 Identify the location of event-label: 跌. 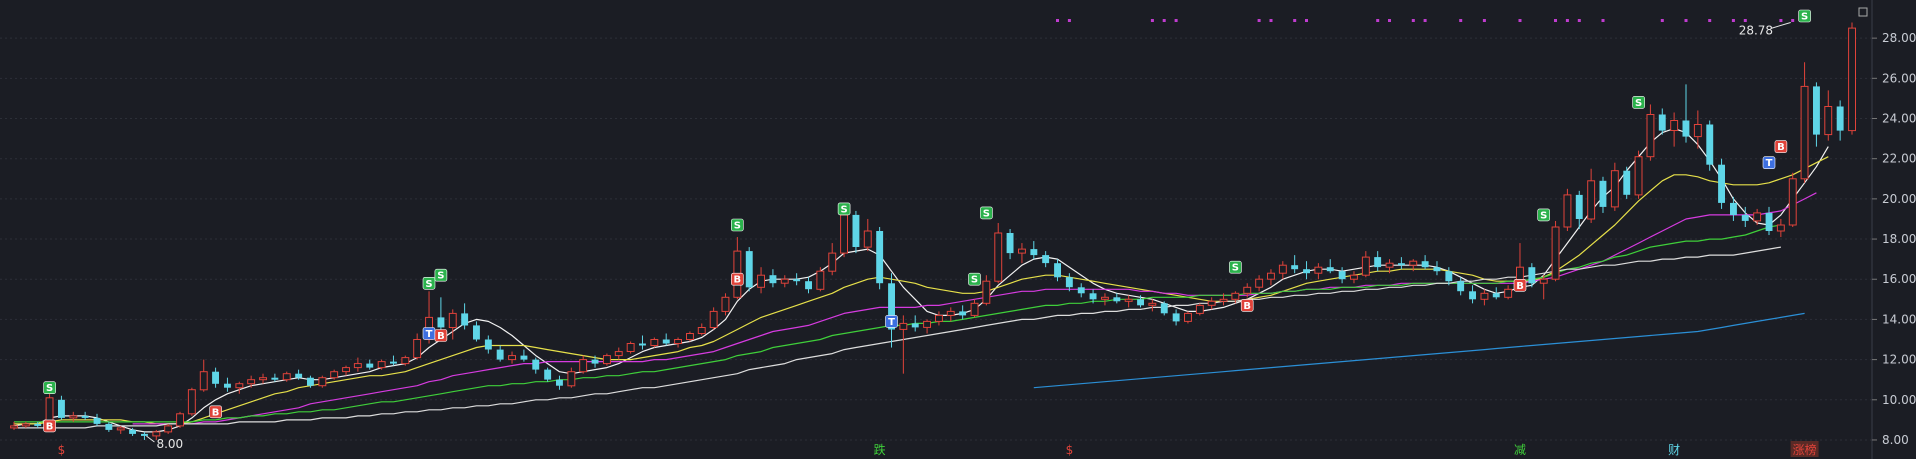
(880, 449).